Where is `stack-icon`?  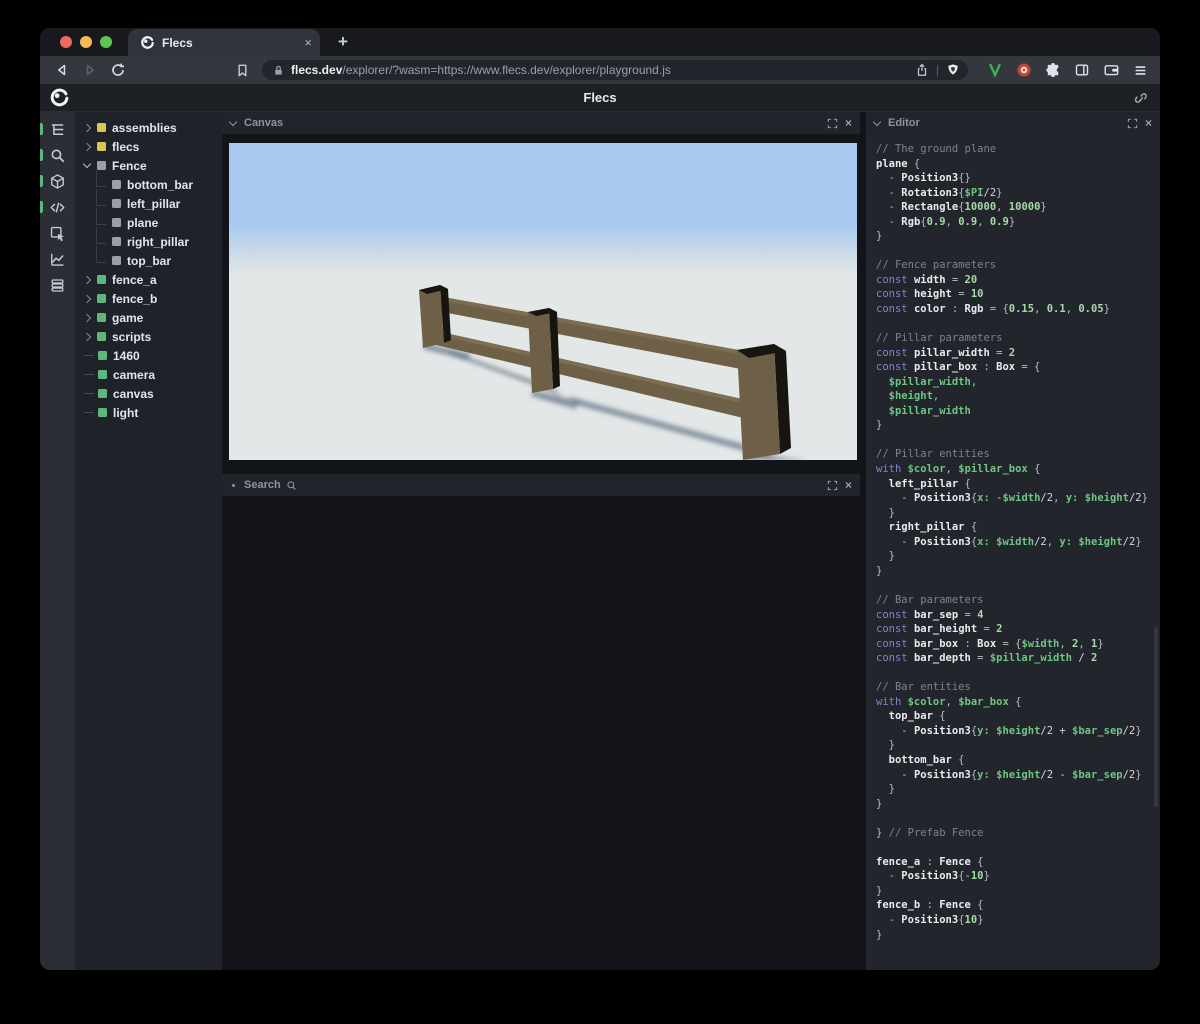
stack-icon is located at coordinates (57, 285).